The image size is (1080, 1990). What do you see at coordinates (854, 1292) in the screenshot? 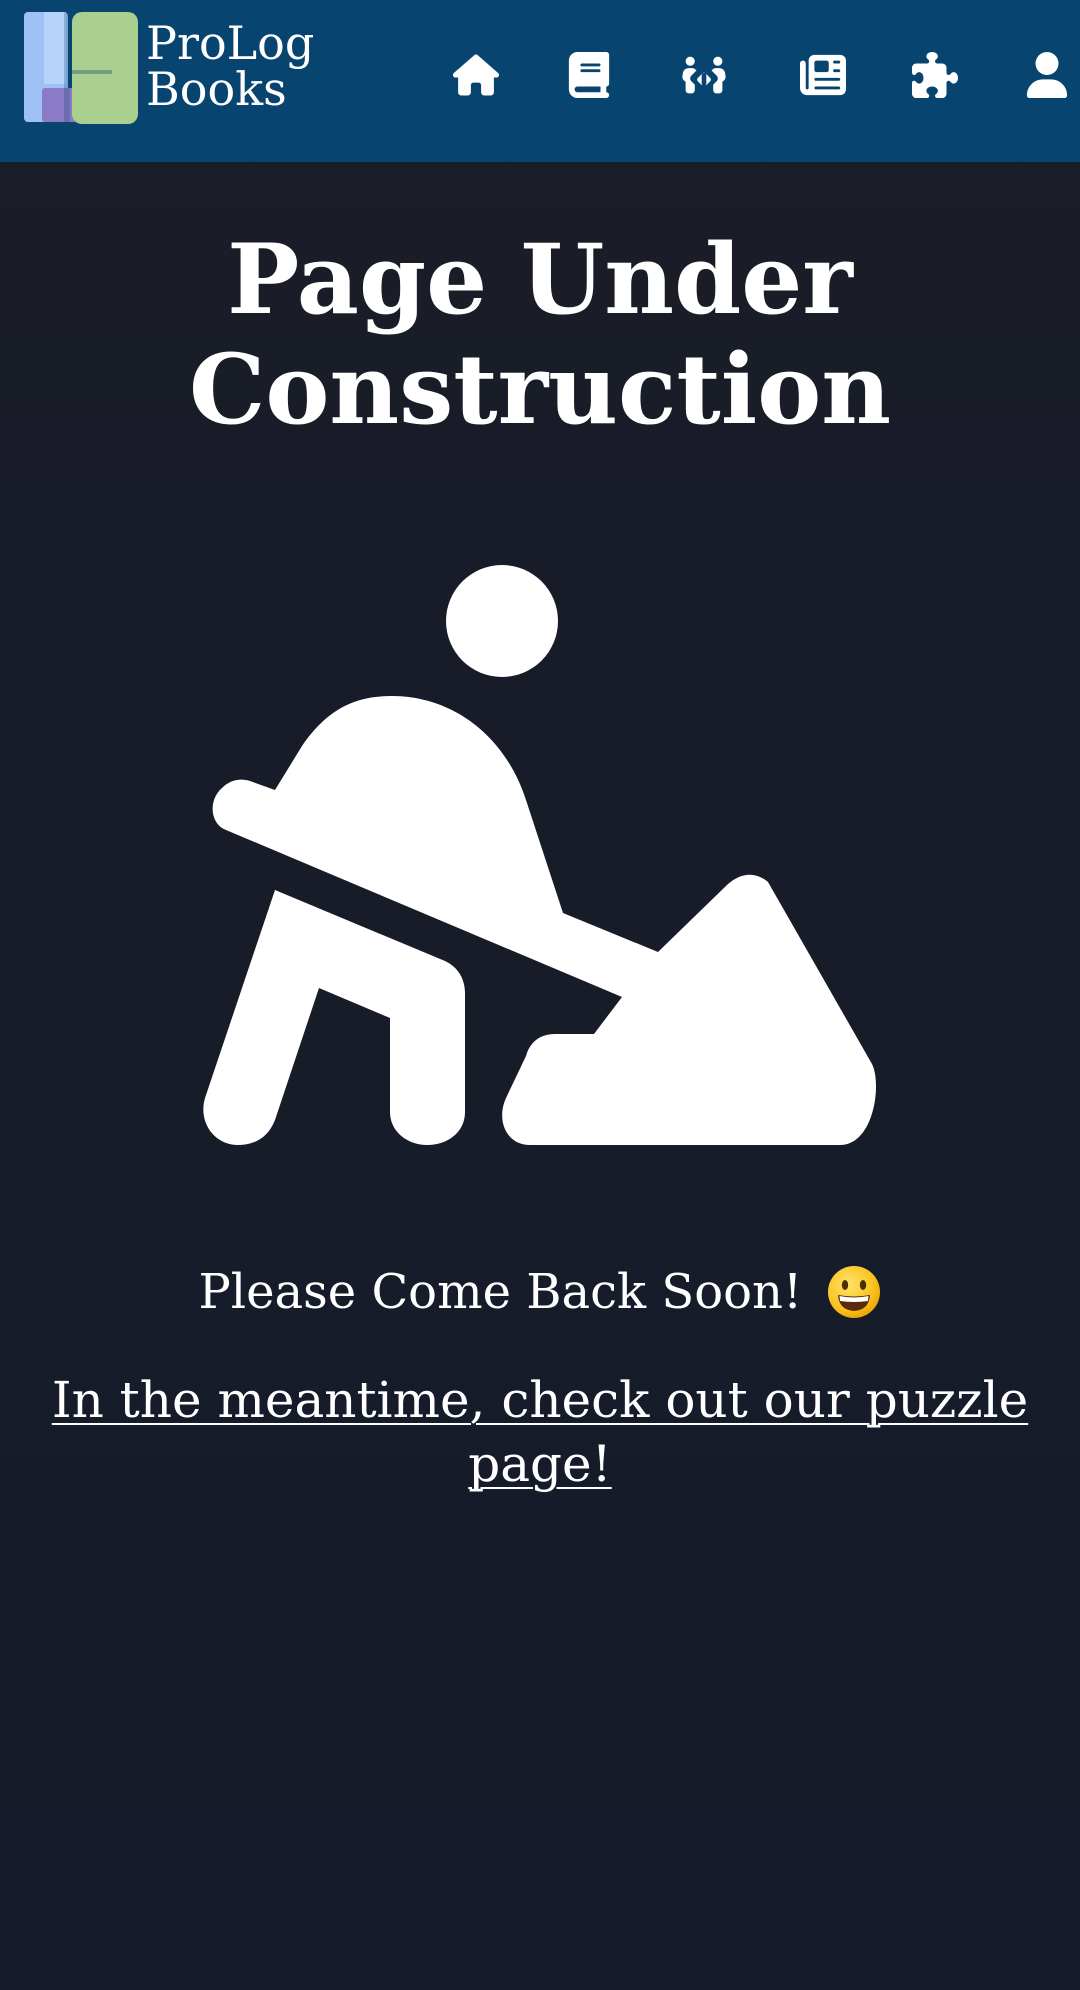
I see `grinning-face-emoji-icon` at bounding box center [854, 1292].